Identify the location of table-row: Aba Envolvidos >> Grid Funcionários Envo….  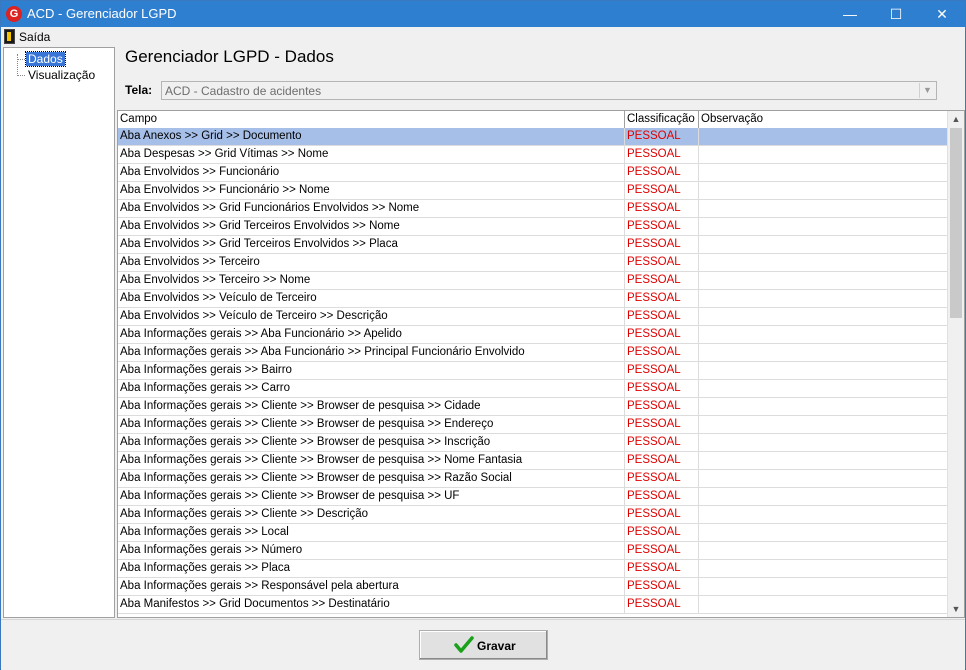
(533, 209).